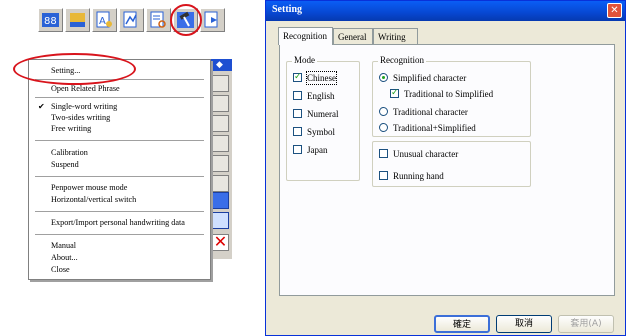  I want to click on mode-symbol-label: Symbol, so click(321, 132).